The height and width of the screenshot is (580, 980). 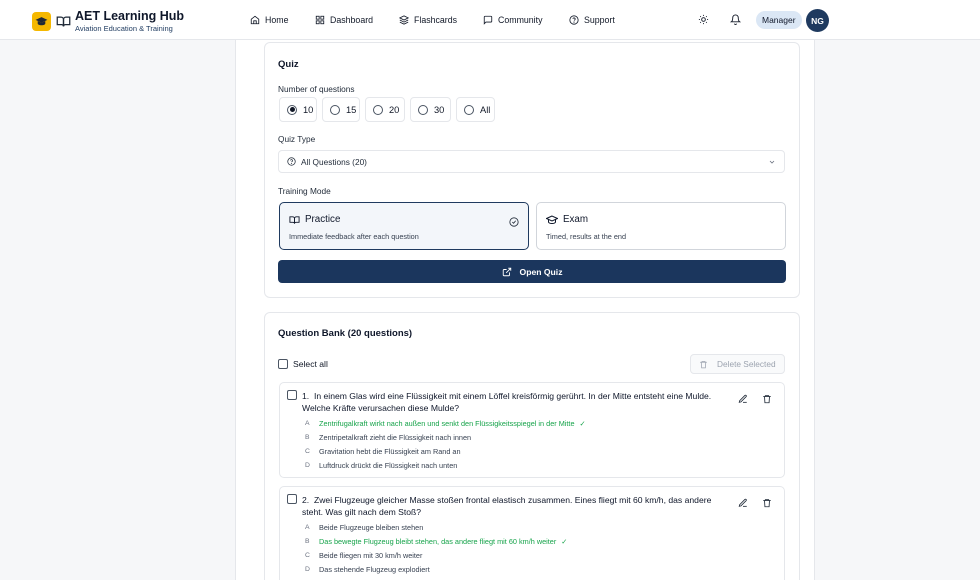 What do you see at coordinates (520, 20) in the screenshot?
I see `nav-community-label: Community` at bounding box center [520, 20].